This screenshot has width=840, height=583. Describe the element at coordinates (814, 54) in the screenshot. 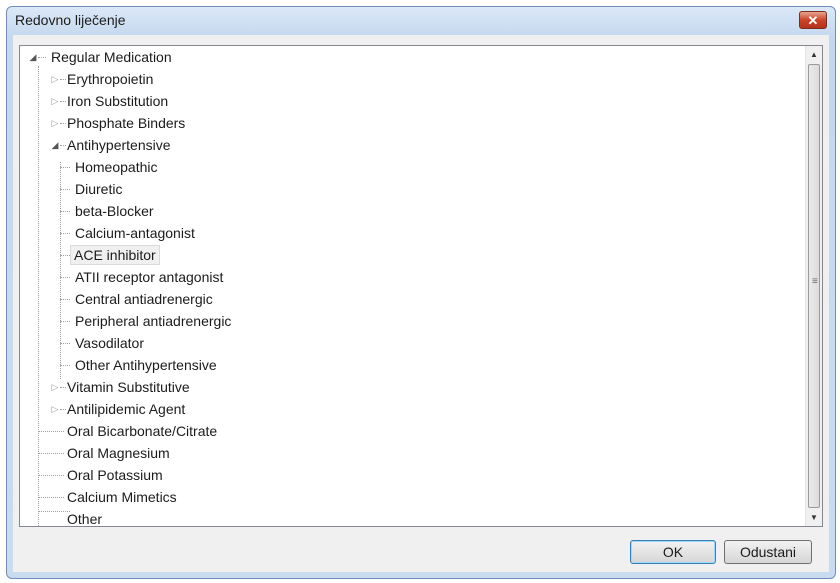

I see `scroll-up-arrow-icon: ▲` at that location.